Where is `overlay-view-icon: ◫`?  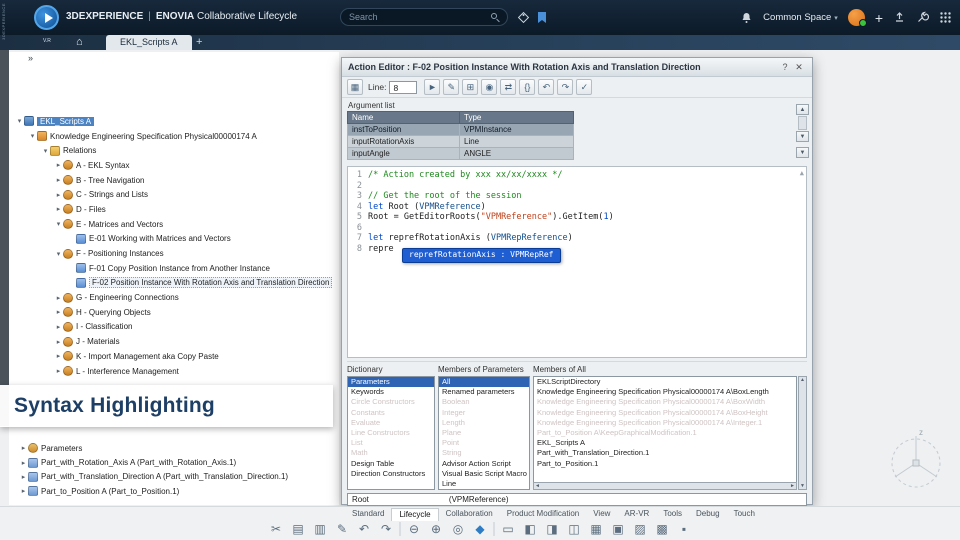 overlay-view-icon: ◫ is located at coordinates (574, 529).